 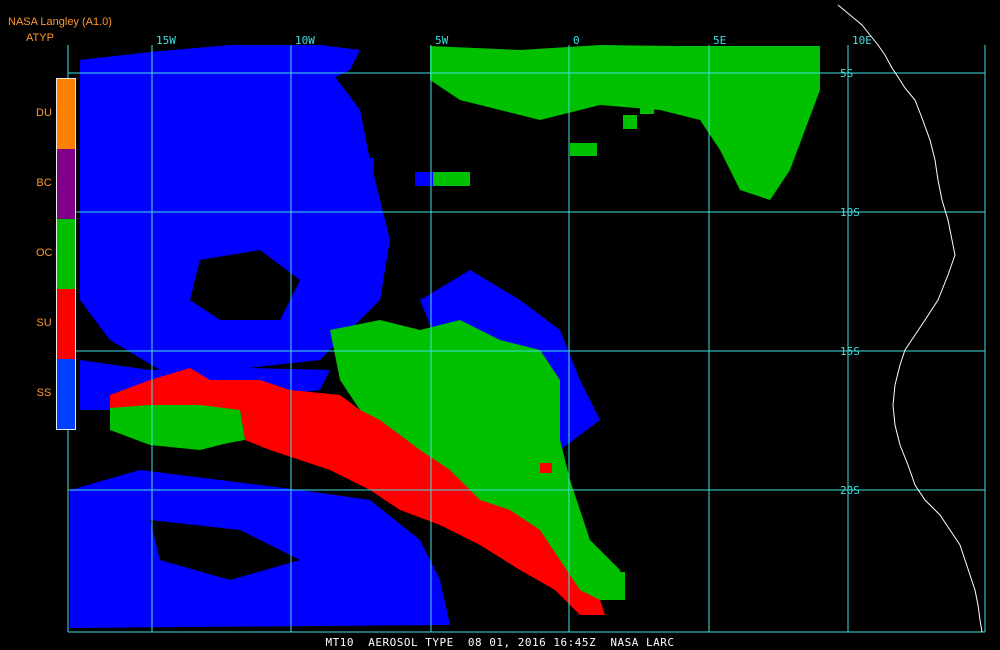 I want to click on lon-tick-label: 0, so click(x=576, y=40).